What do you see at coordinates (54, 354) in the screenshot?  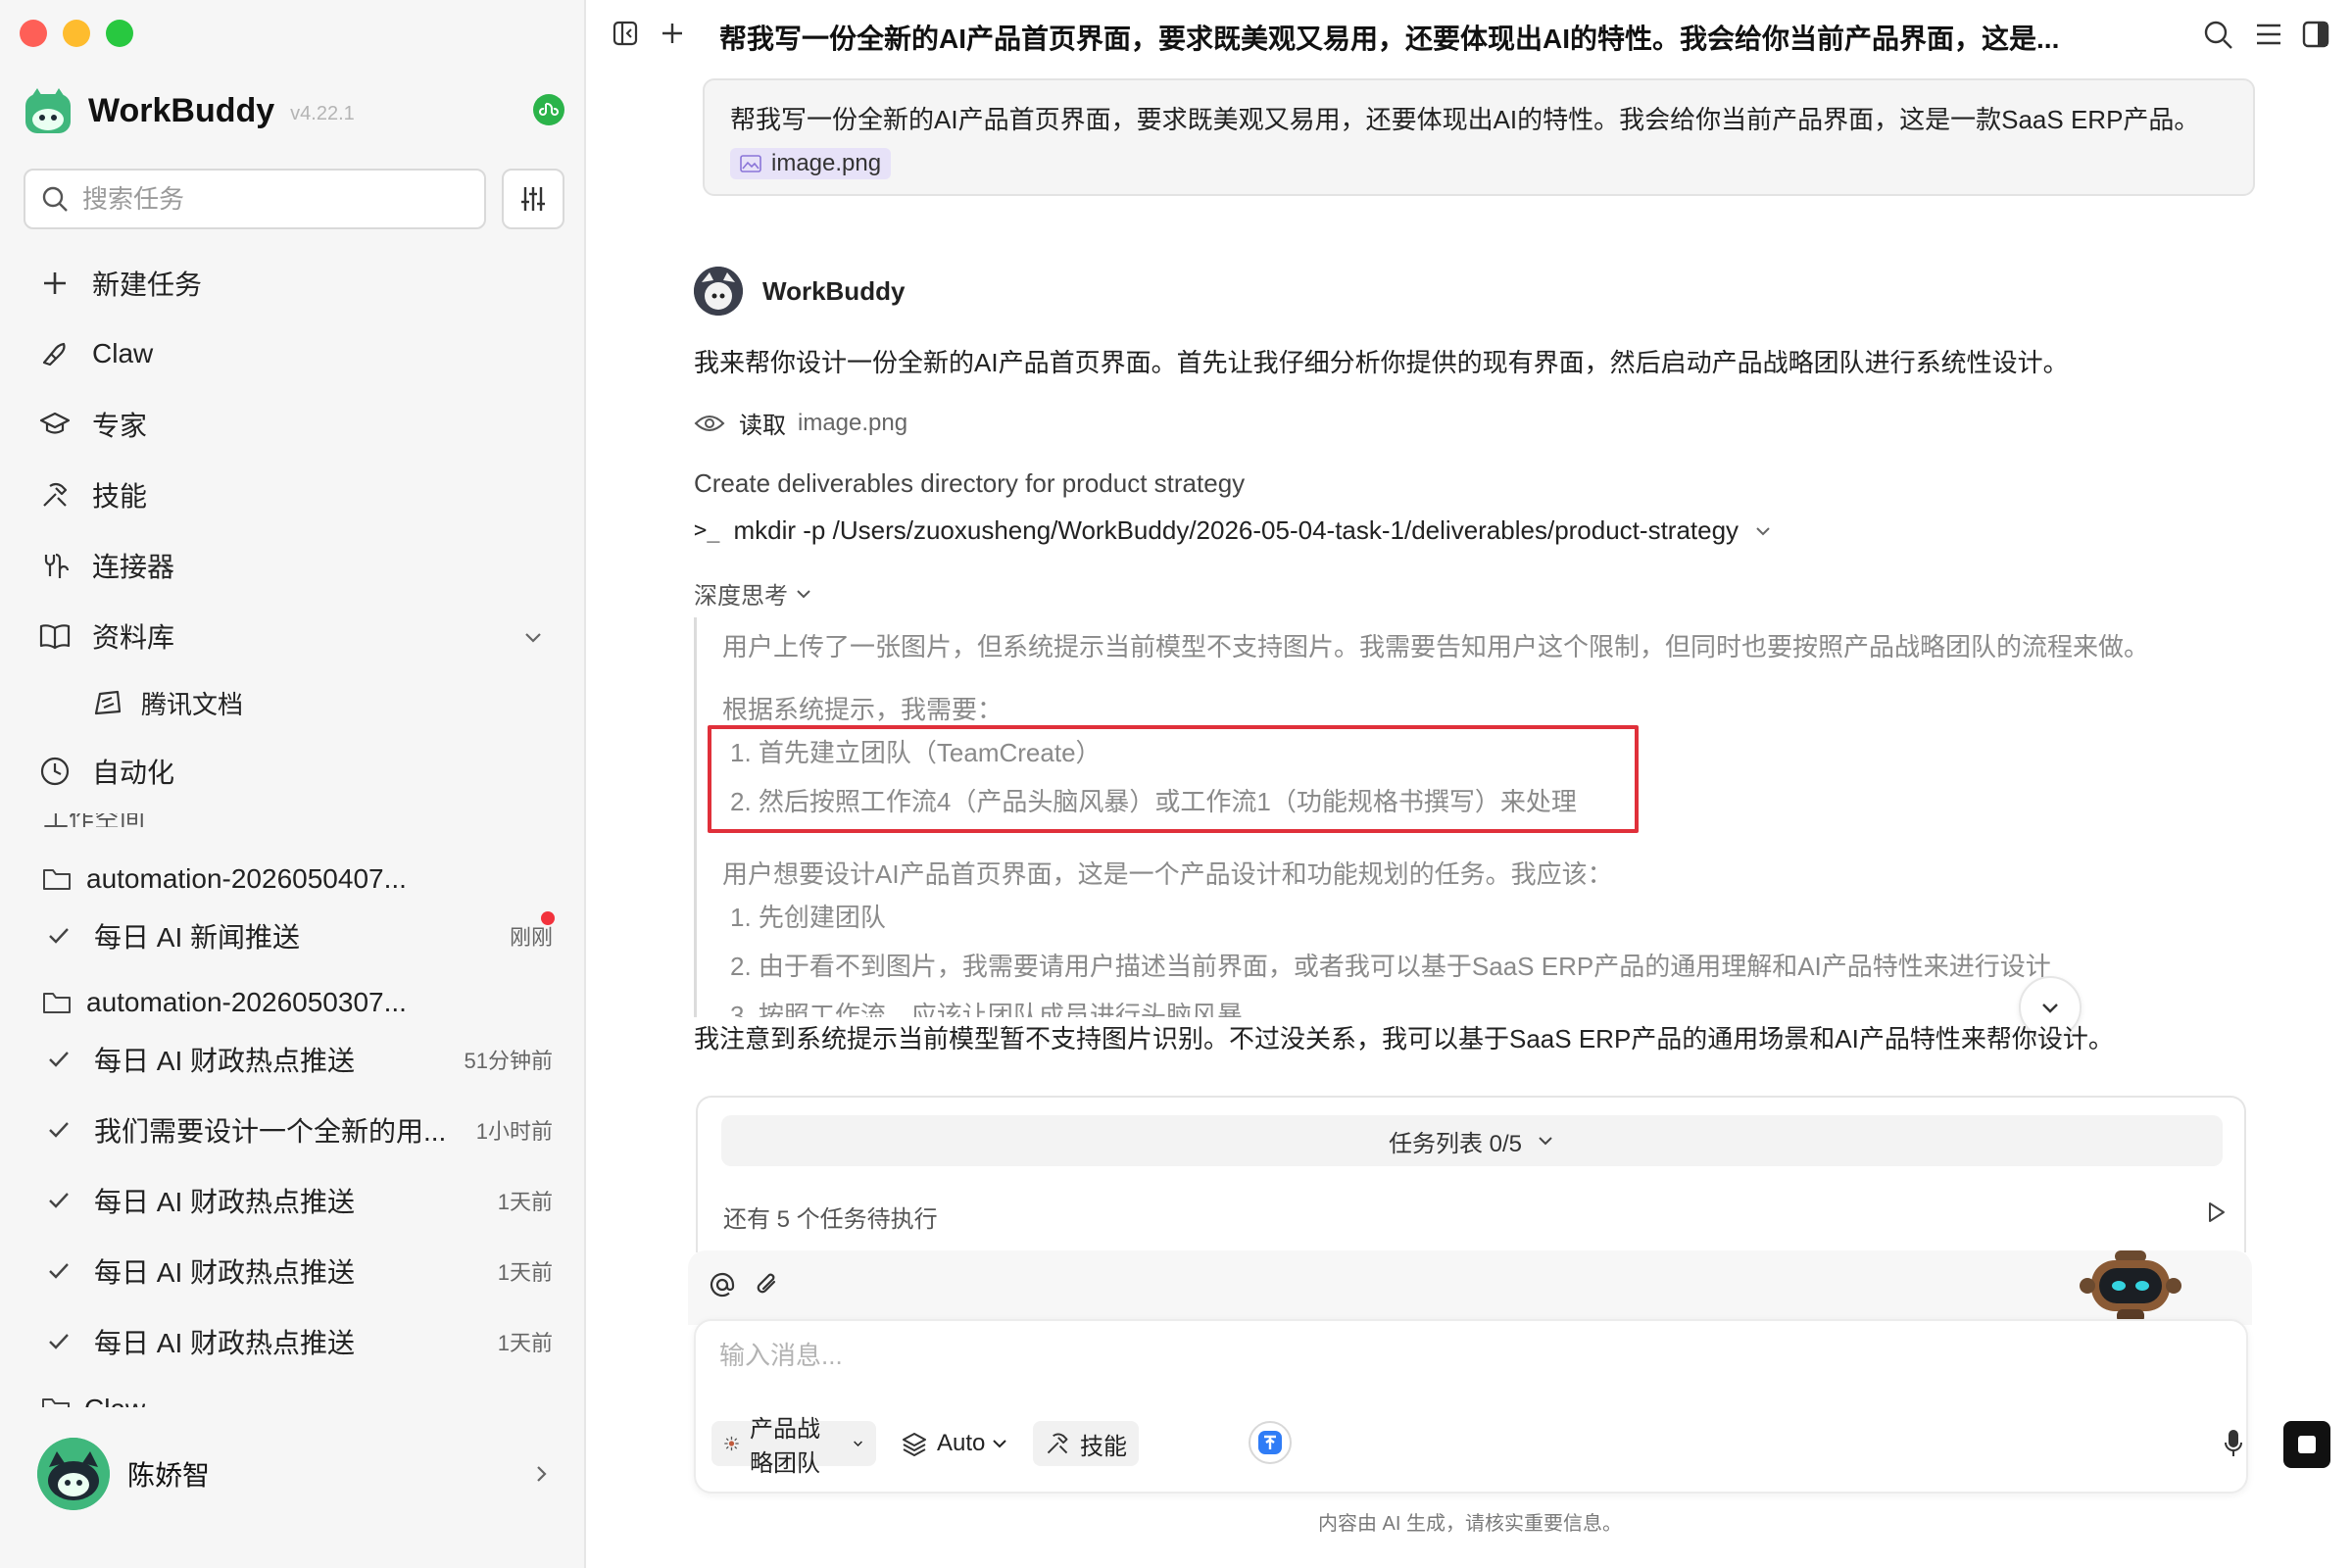 I see `claw-icon` at bounding box center [54, 354].